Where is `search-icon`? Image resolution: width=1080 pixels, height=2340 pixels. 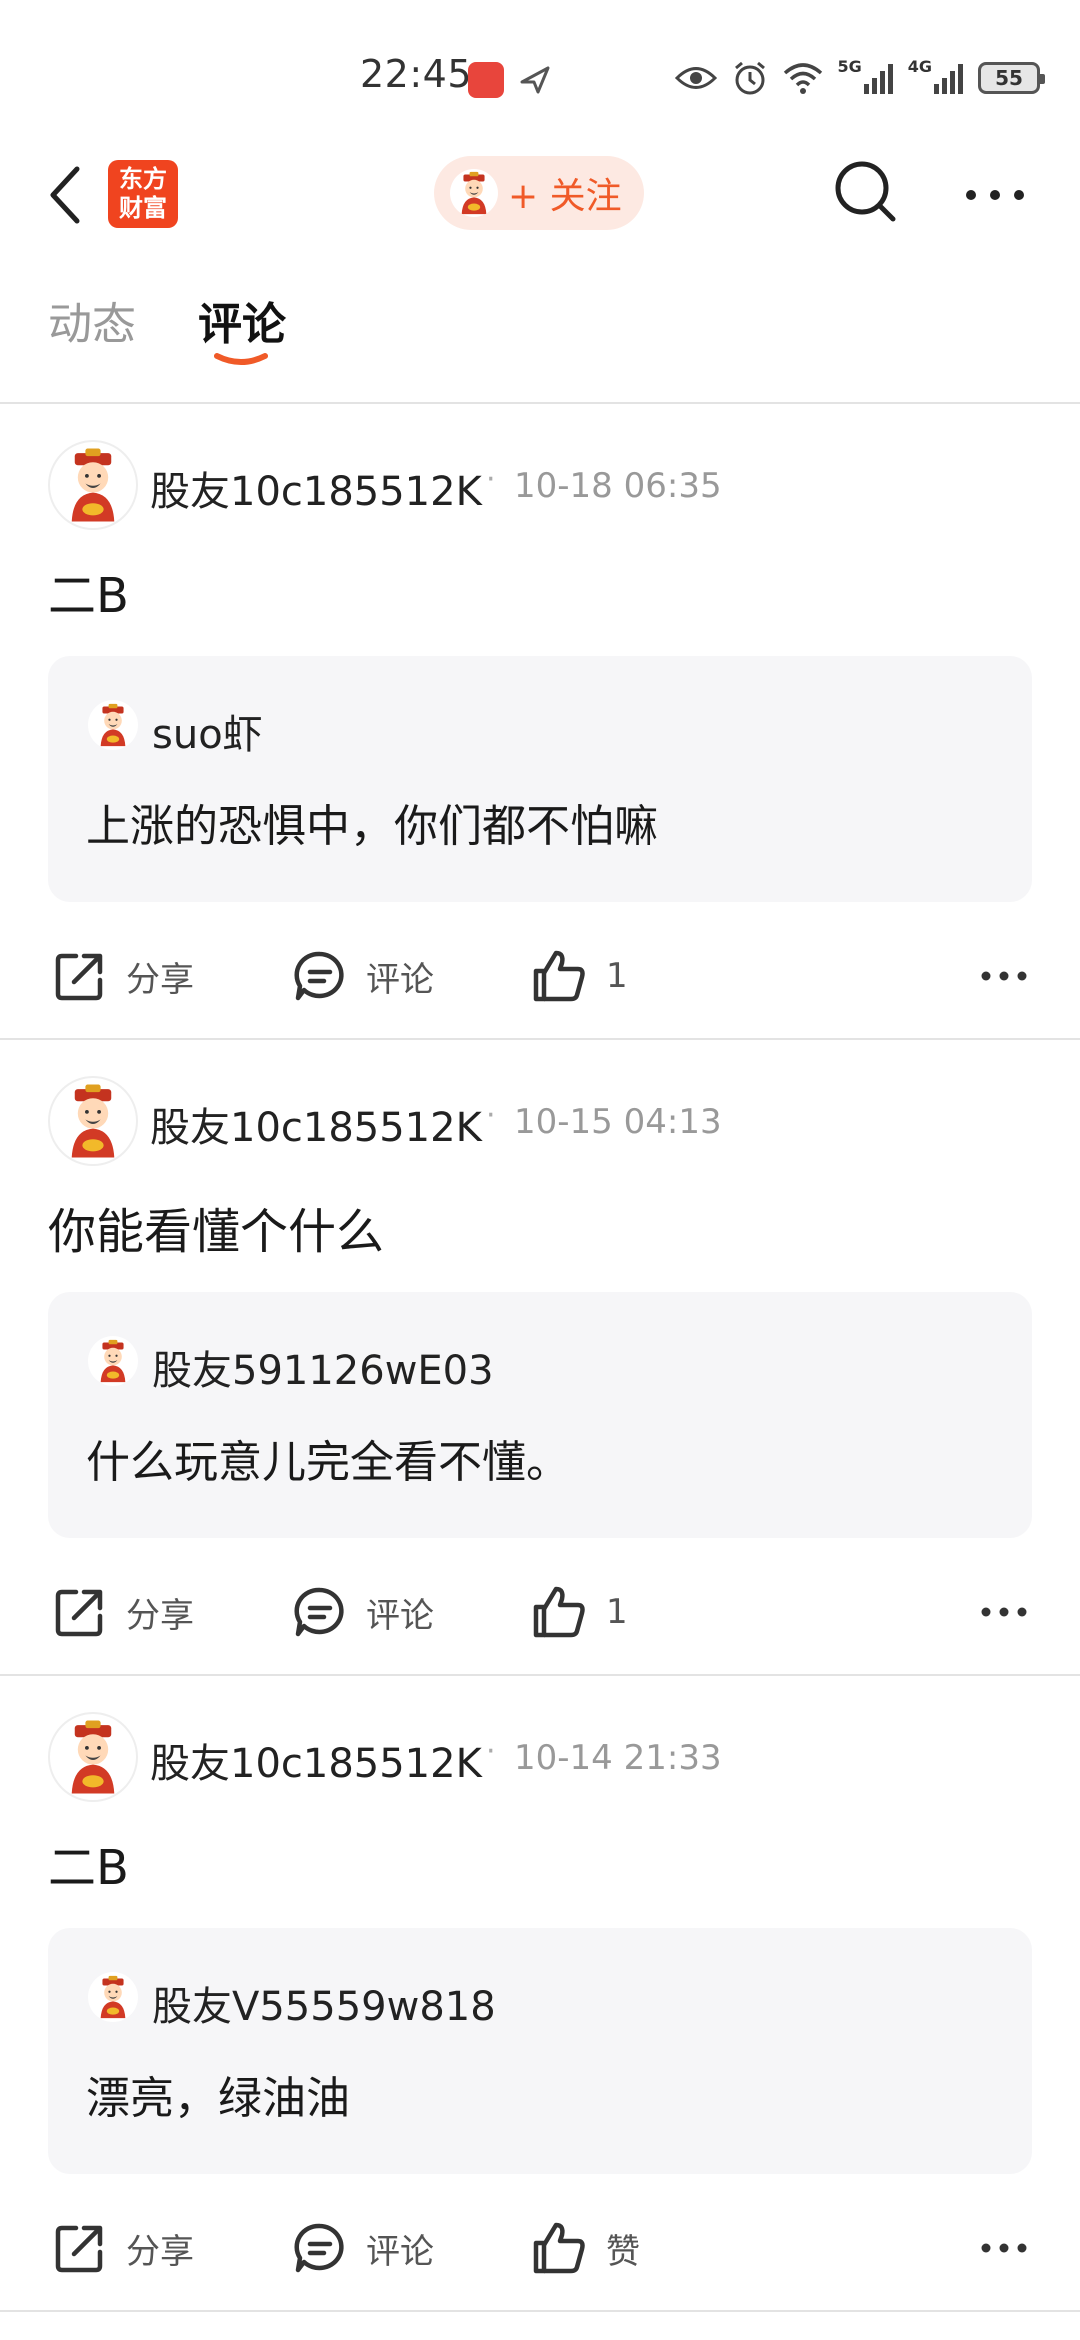 search-icon is located at coordinates (865, 191).